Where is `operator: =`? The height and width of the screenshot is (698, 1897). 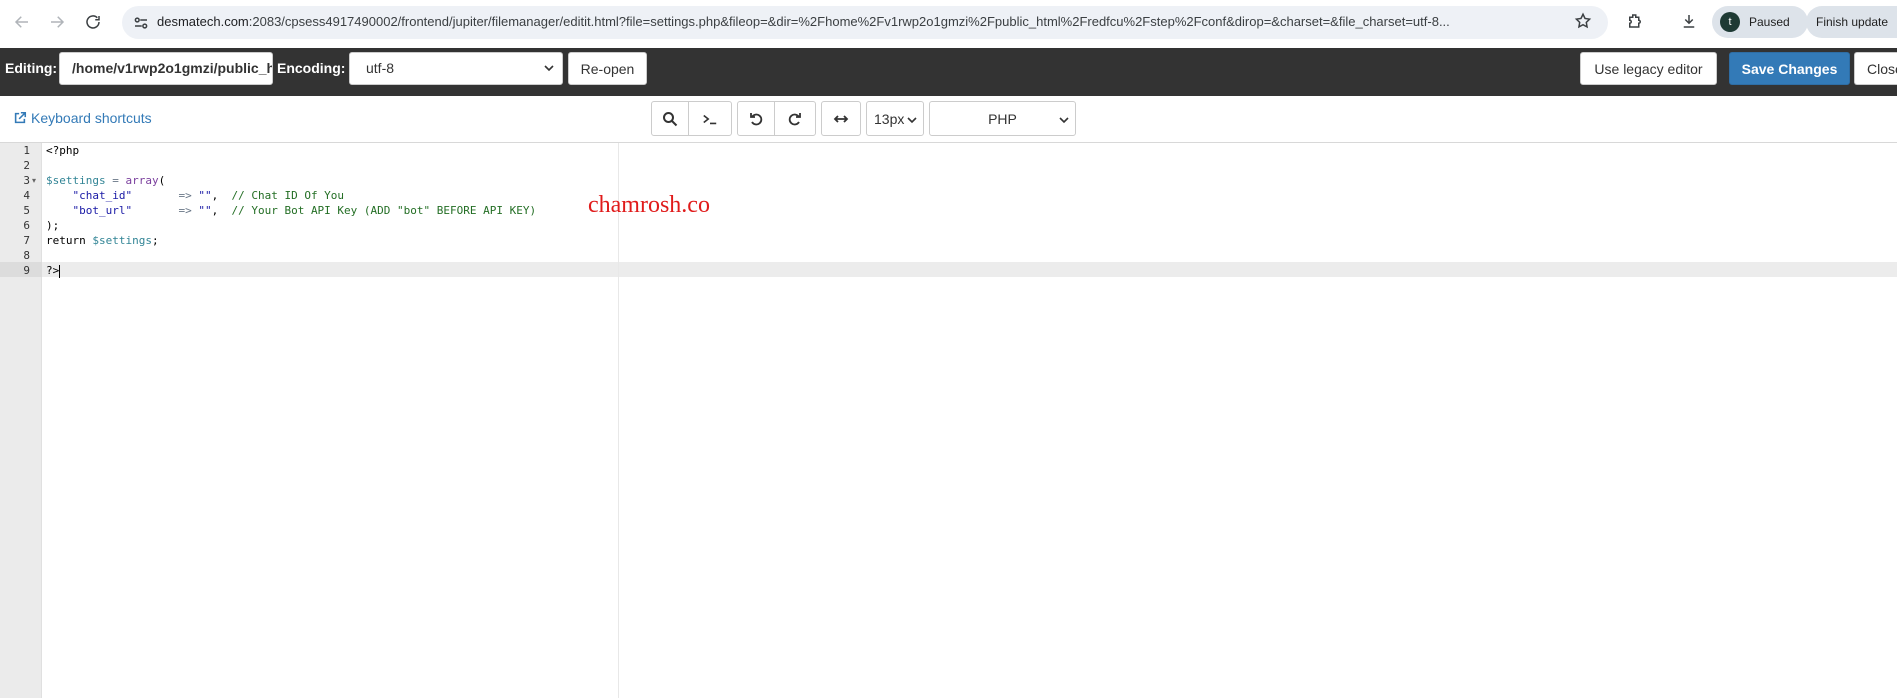 operator: = is located at coordinates (115, 180).